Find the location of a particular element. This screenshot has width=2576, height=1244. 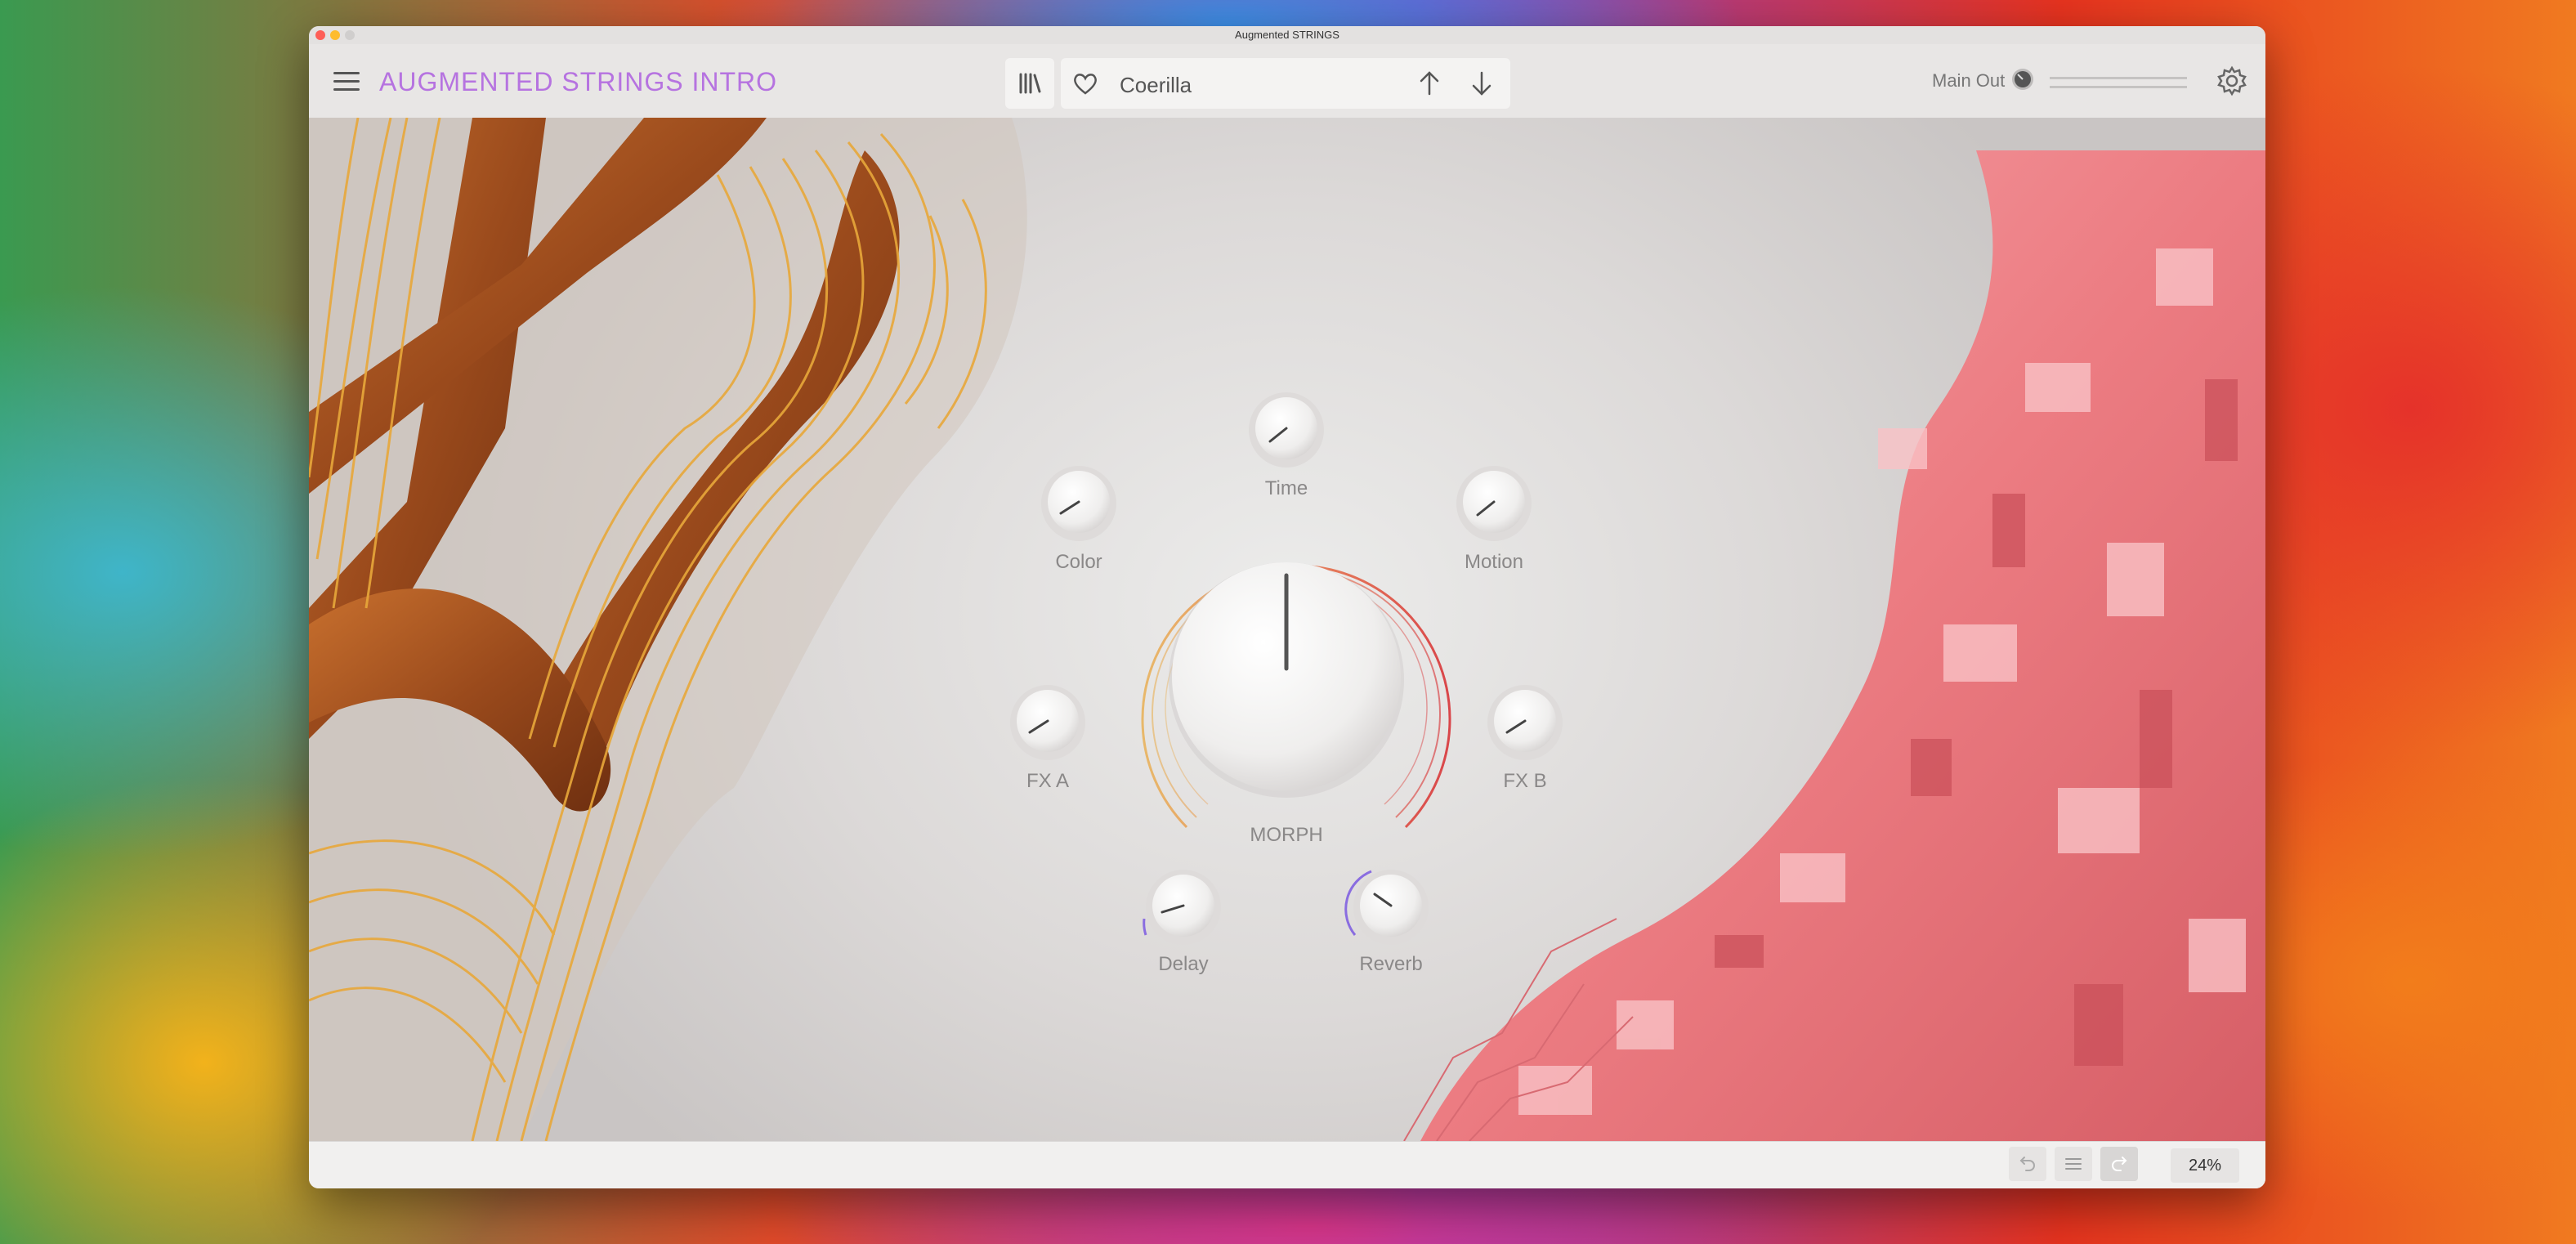

fx-b-label: FX B is located at coordinates (1525, 781).